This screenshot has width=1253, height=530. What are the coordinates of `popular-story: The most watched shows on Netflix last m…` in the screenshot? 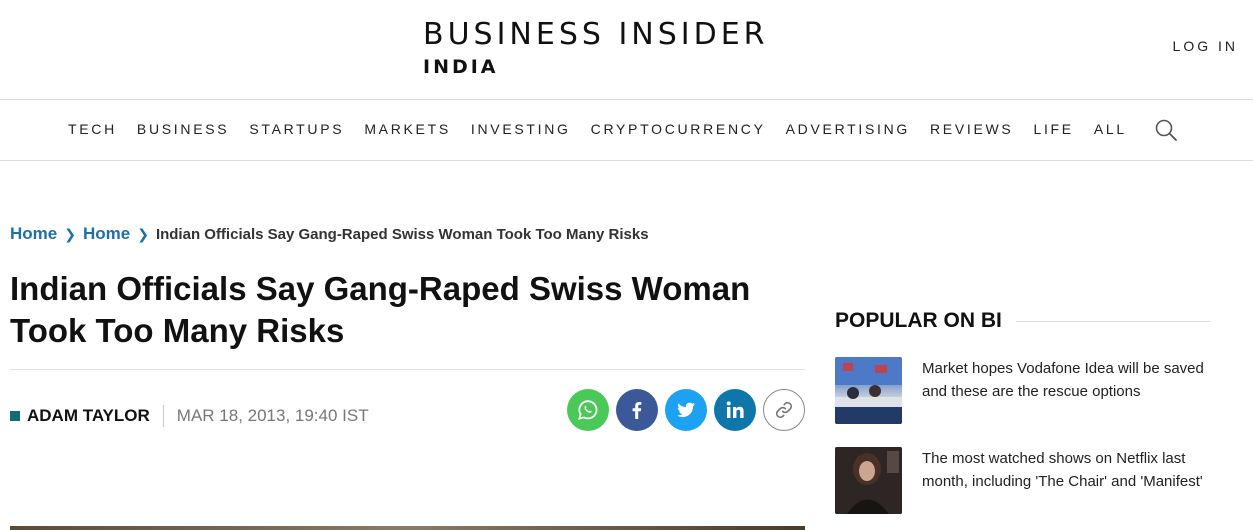 It's located at (1022, 480).